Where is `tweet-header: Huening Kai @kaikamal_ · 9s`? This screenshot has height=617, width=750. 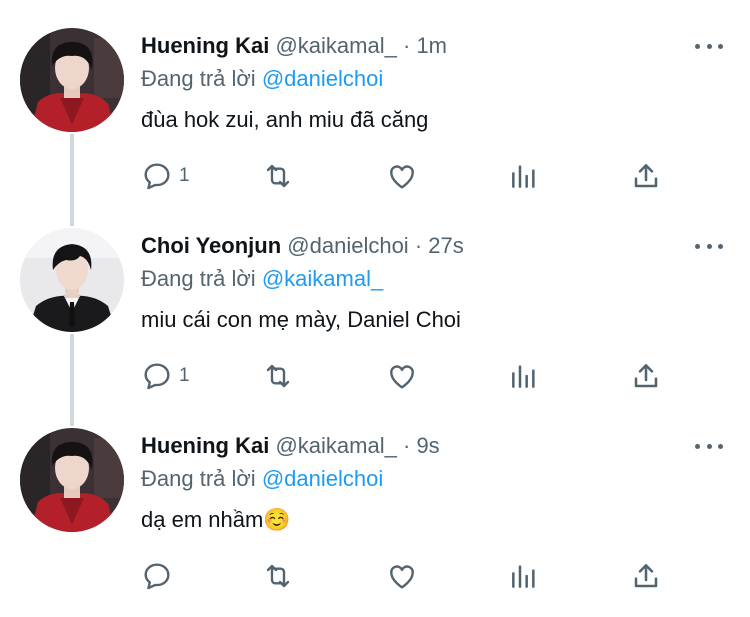 tweet-header: Huening Kai @kaikamal_ · 9s is located at coordinates (290, 446).